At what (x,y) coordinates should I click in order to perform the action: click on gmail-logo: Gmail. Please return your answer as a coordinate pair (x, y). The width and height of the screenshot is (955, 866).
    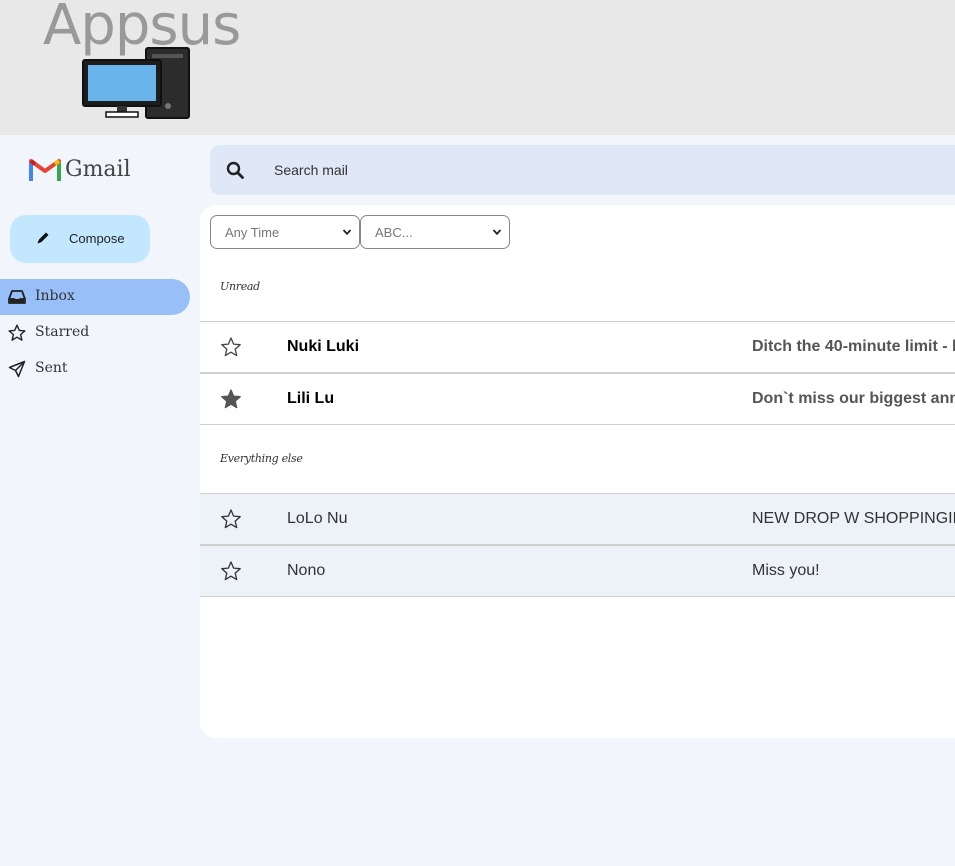
    Looking at the image, I should click on (80, 169).